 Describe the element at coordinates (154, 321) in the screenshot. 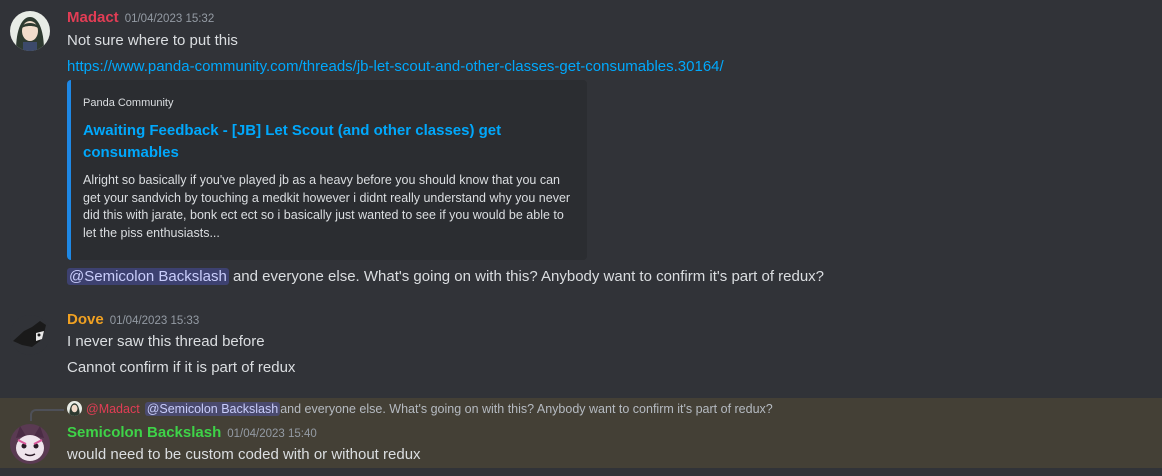

I see `timestamp: 01/04/2023 15:33` at that location.